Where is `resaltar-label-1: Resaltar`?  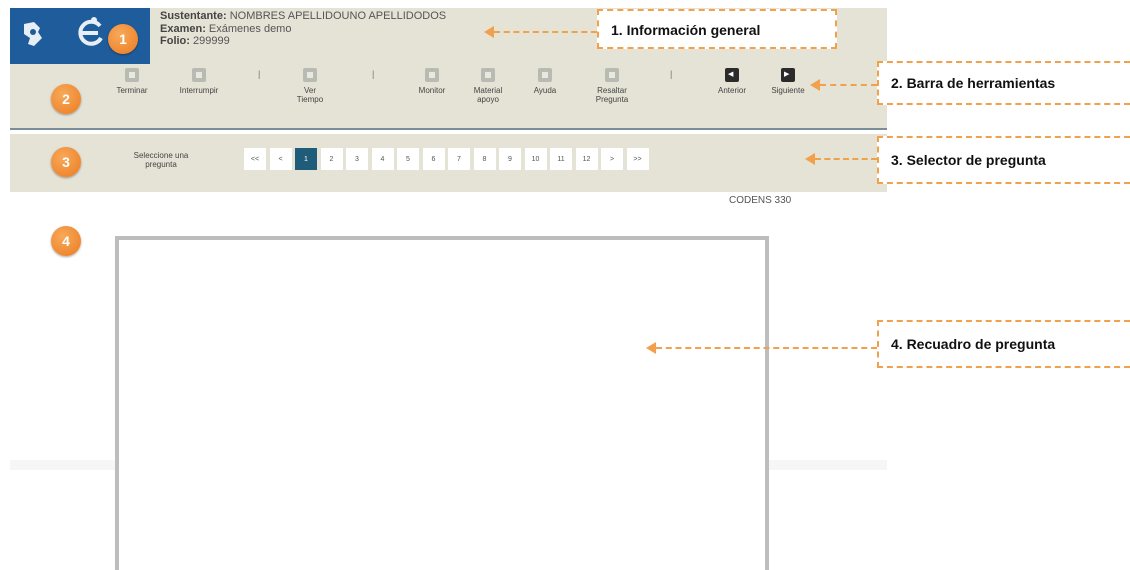
resaltar-label-1: Resaltar is located at coordinates (612, 90).